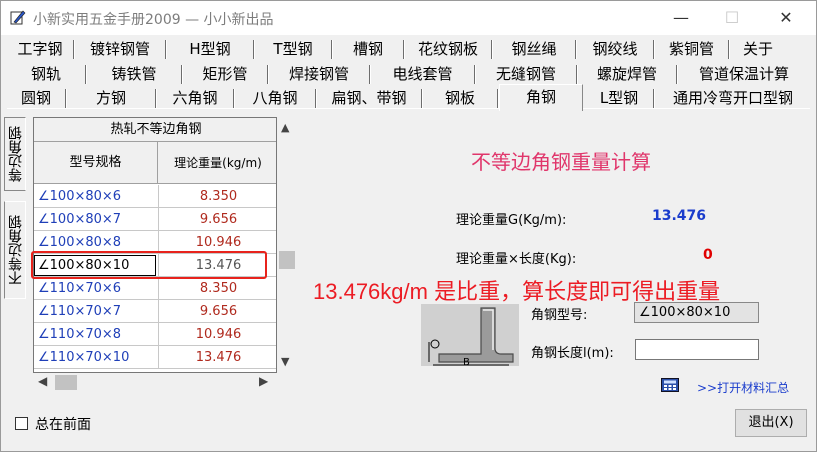 The image size is (817, 452). What do you see at coordinates (111, 98) in the screenshot?
I see `tab-row3-1: 方钢` at bounding box center [111, 98].